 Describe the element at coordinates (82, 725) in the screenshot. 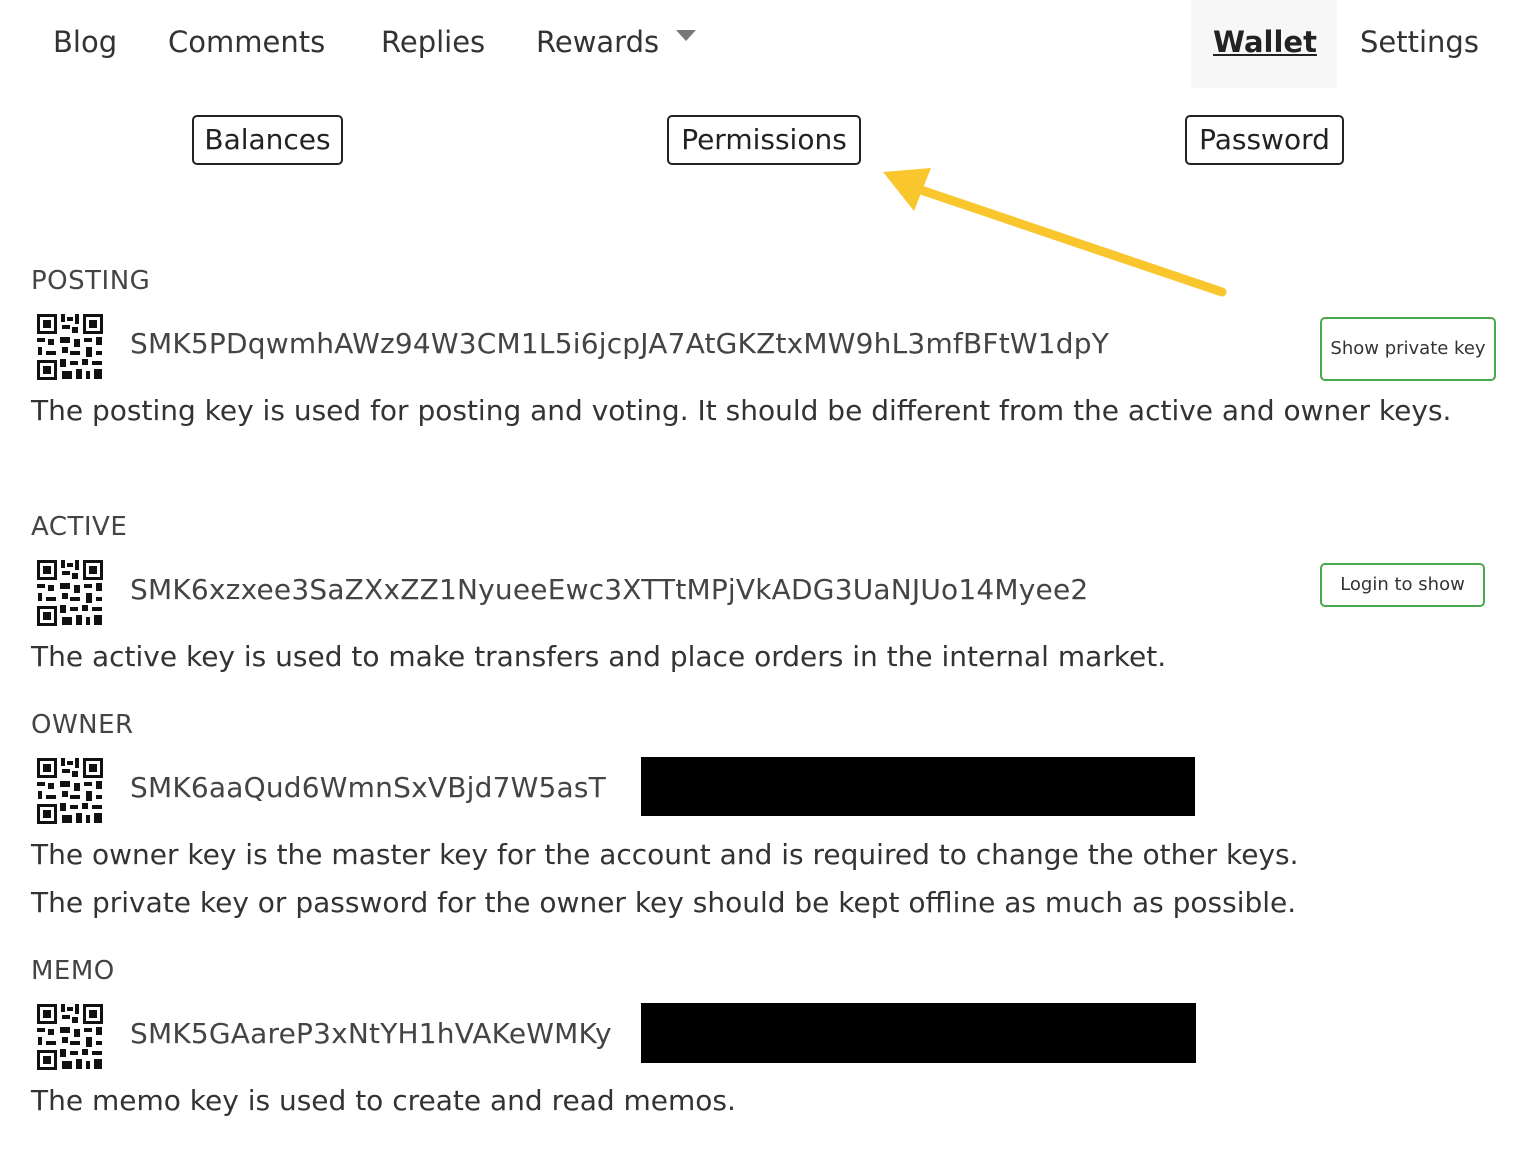

I see `owner-label: OWNER` at that location.